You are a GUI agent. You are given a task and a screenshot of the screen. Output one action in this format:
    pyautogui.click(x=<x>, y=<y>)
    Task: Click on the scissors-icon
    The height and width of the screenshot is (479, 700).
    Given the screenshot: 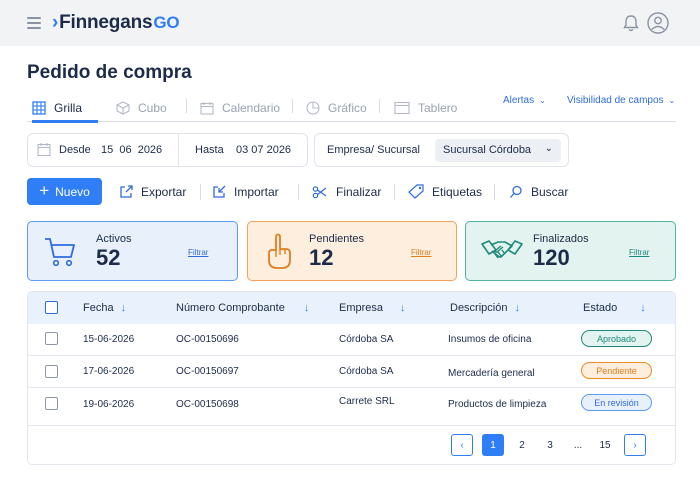 What is the action you would take?
    pyautogui.click(x=319, y=191)
    